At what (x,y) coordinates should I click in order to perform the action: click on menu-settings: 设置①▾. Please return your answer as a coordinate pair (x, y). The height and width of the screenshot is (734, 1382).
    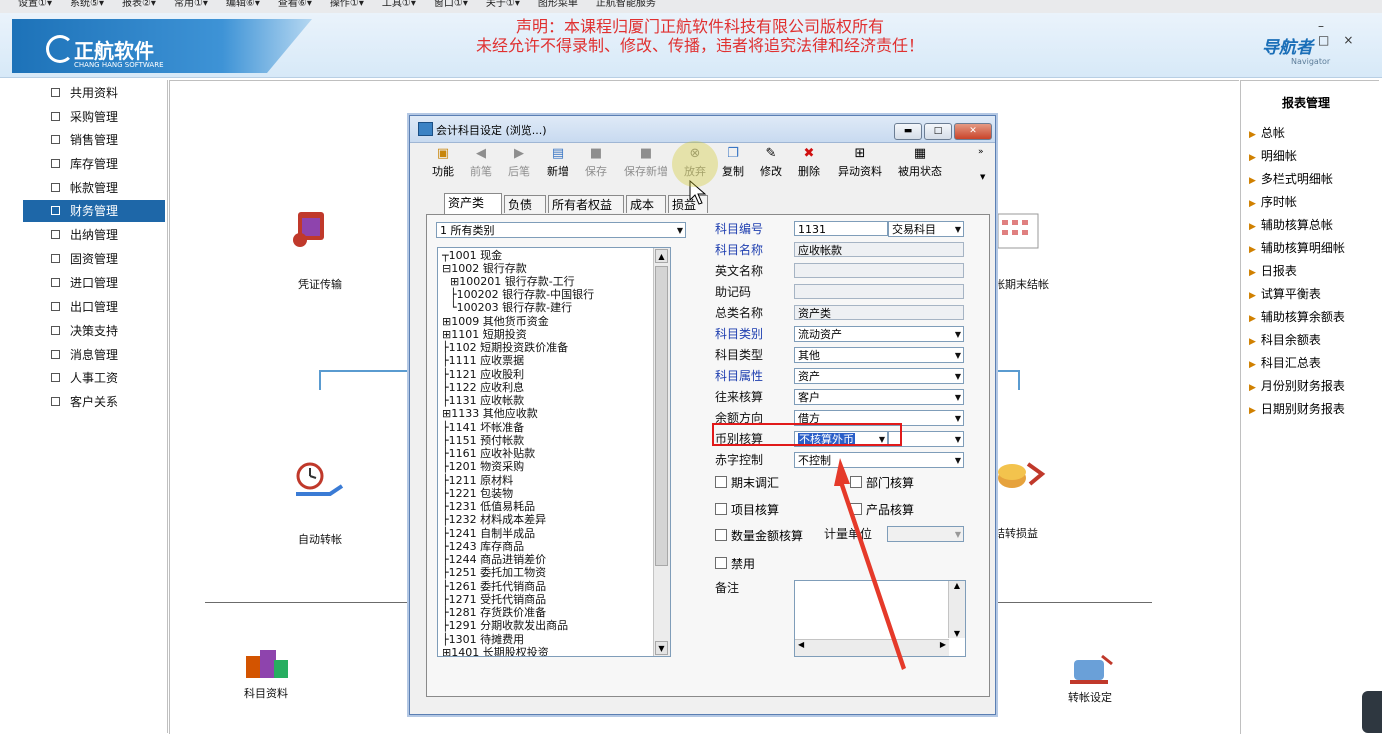
    Looking at the image, I should click on (35, 4).